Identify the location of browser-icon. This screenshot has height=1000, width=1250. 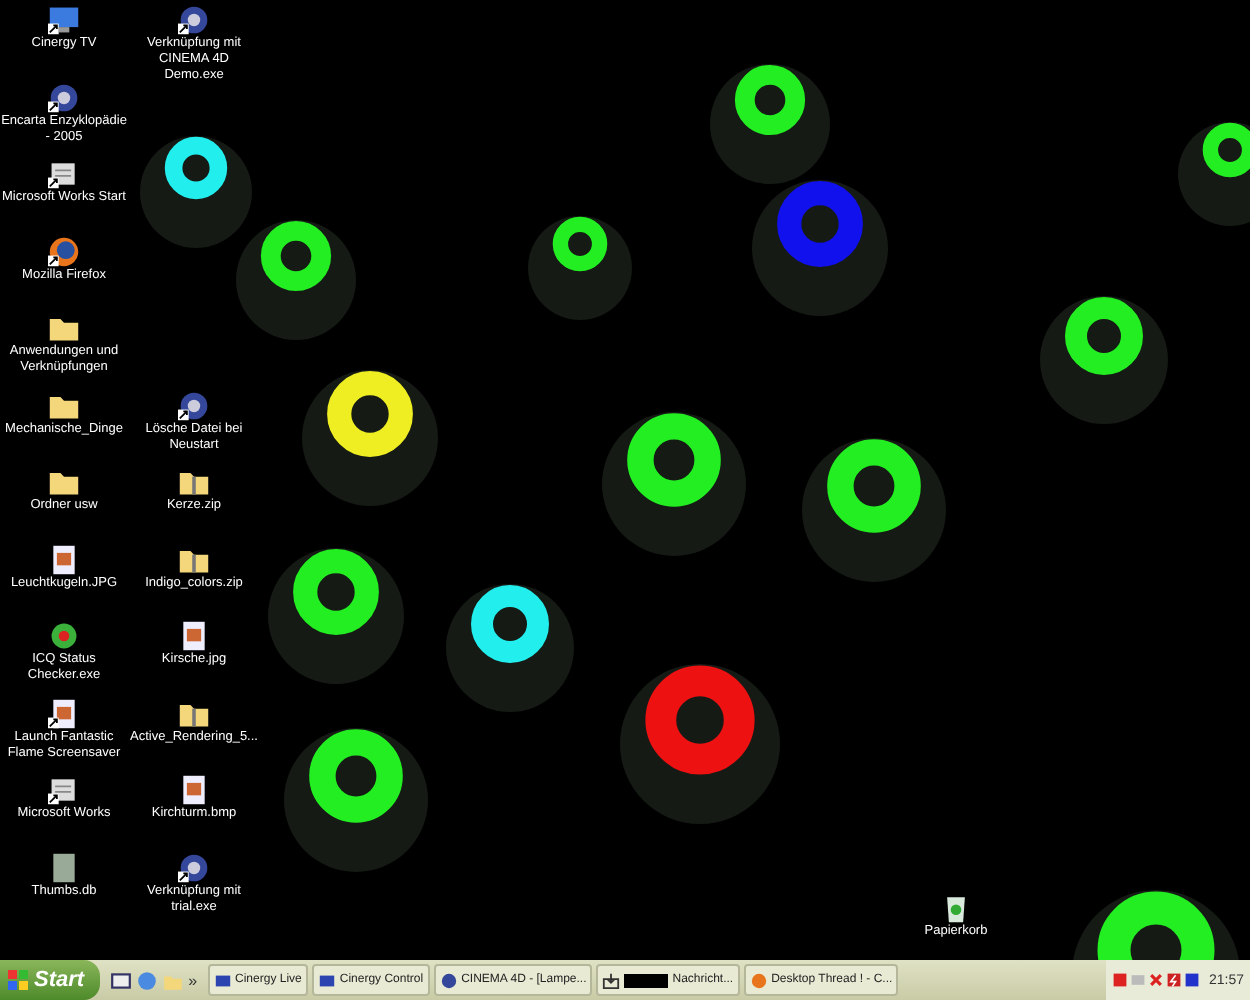
(758, 980).